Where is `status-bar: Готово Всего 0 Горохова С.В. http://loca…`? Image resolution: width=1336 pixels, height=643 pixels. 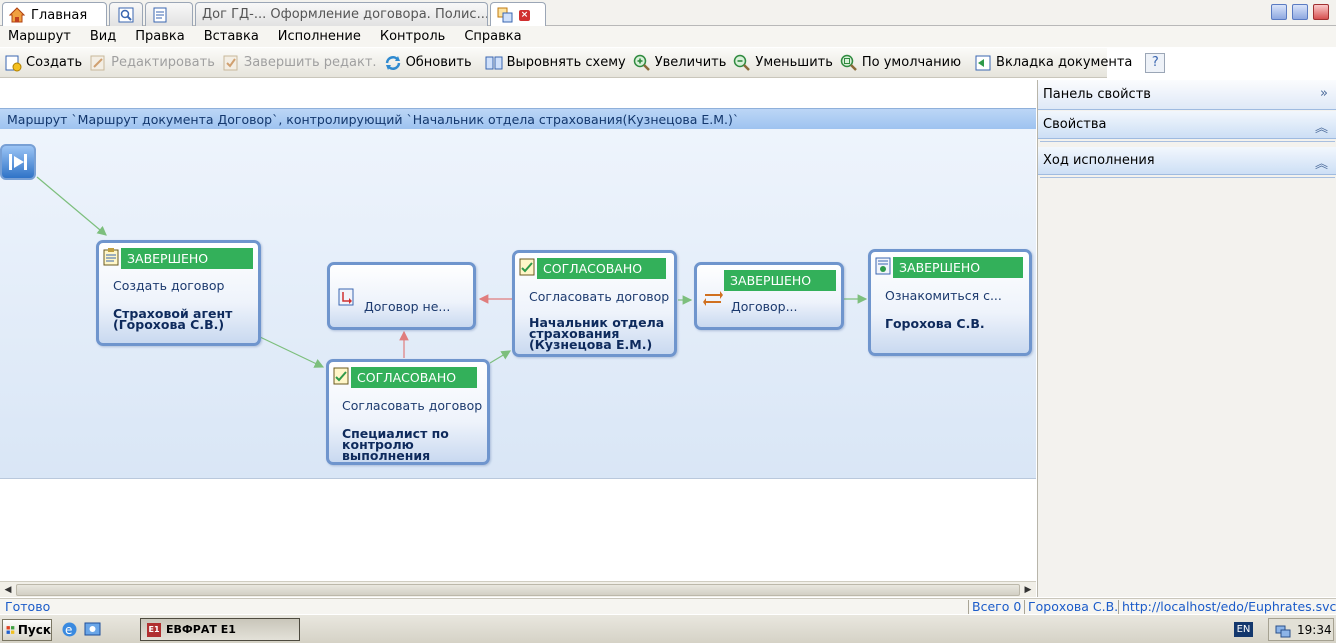
status-bar: Готово Всего 0 Горохова С.В. http://loca… is located at coordinates (668, 606).